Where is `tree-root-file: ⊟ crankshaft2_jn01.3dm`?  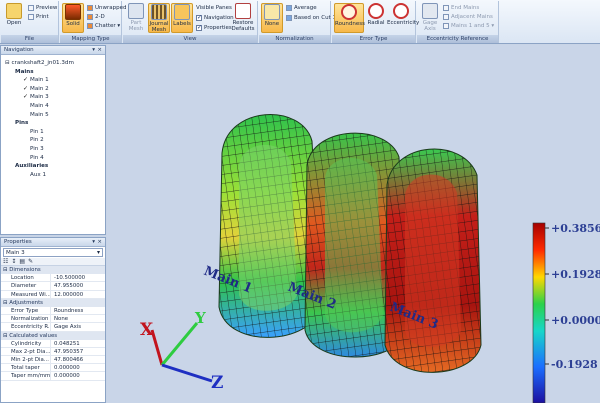 tree-root-file: ⊟ crankshaft2_jn01.3dm is located at coordinates (55, 63).